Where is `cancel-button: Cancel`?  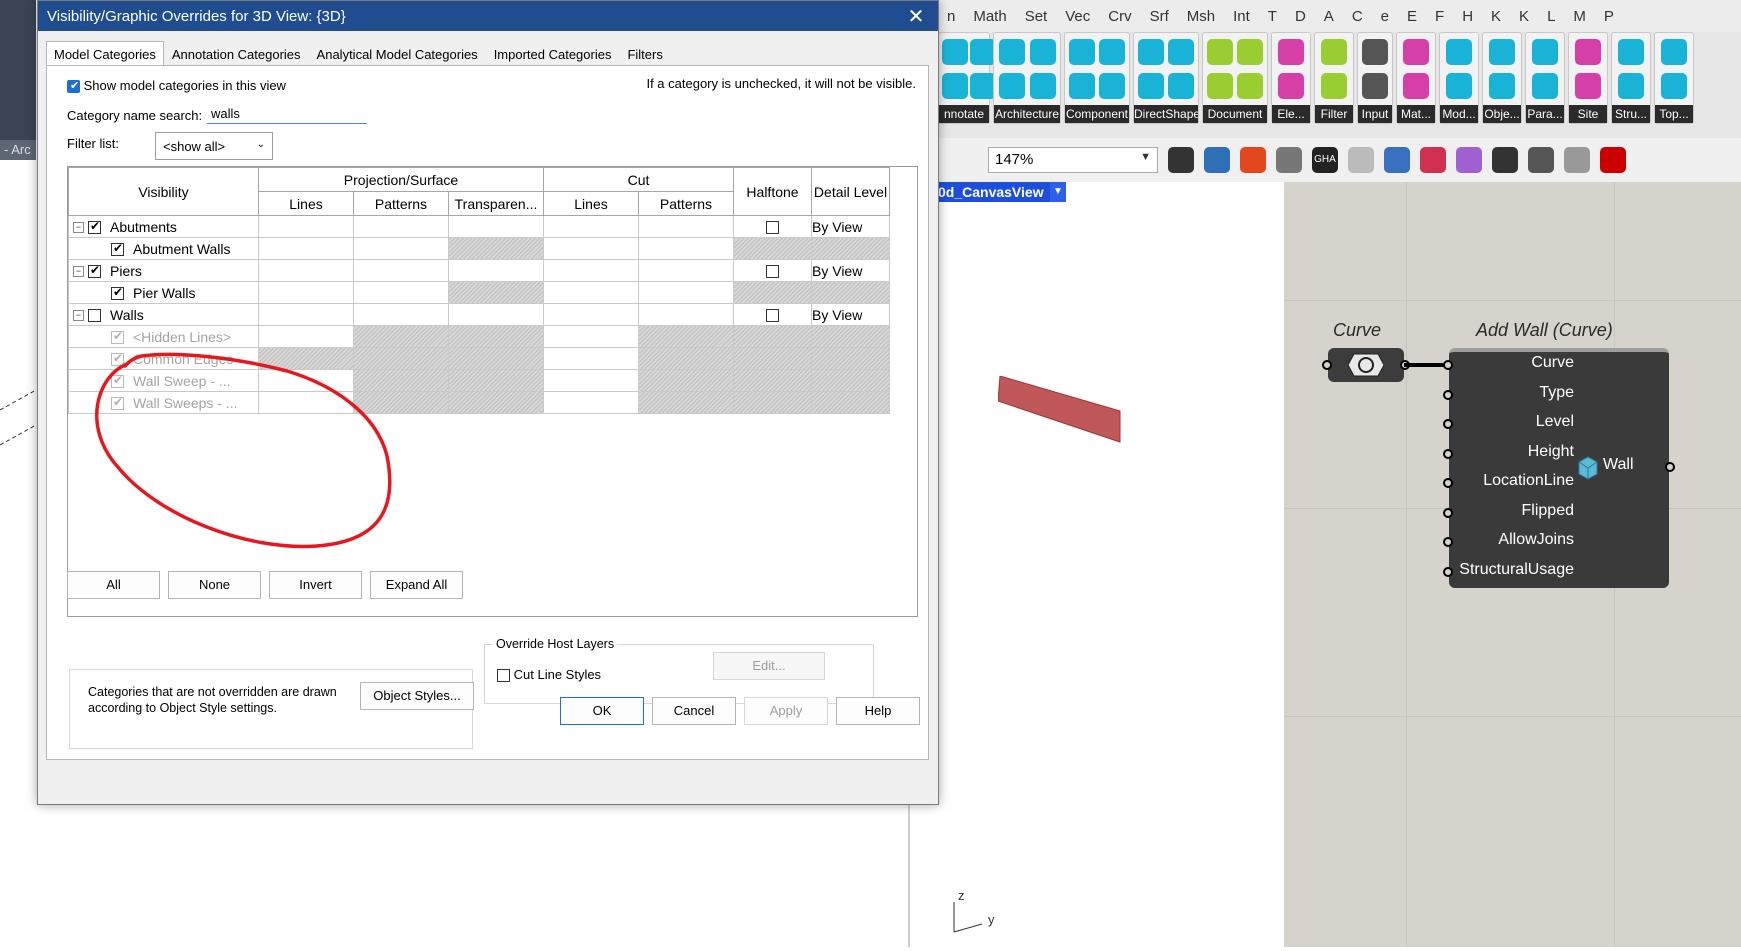
cancel-button: Cancel is located at coordinates (694, 711).